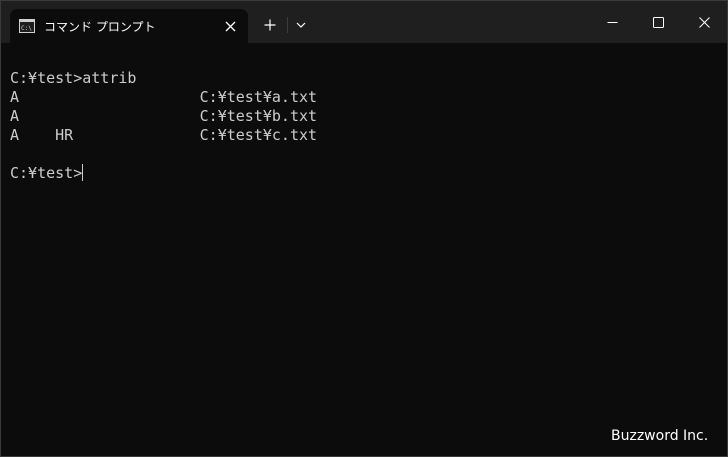 This screenshot has height=457, width=728. I want to click on svg-text: C:\, so click(26, 28).